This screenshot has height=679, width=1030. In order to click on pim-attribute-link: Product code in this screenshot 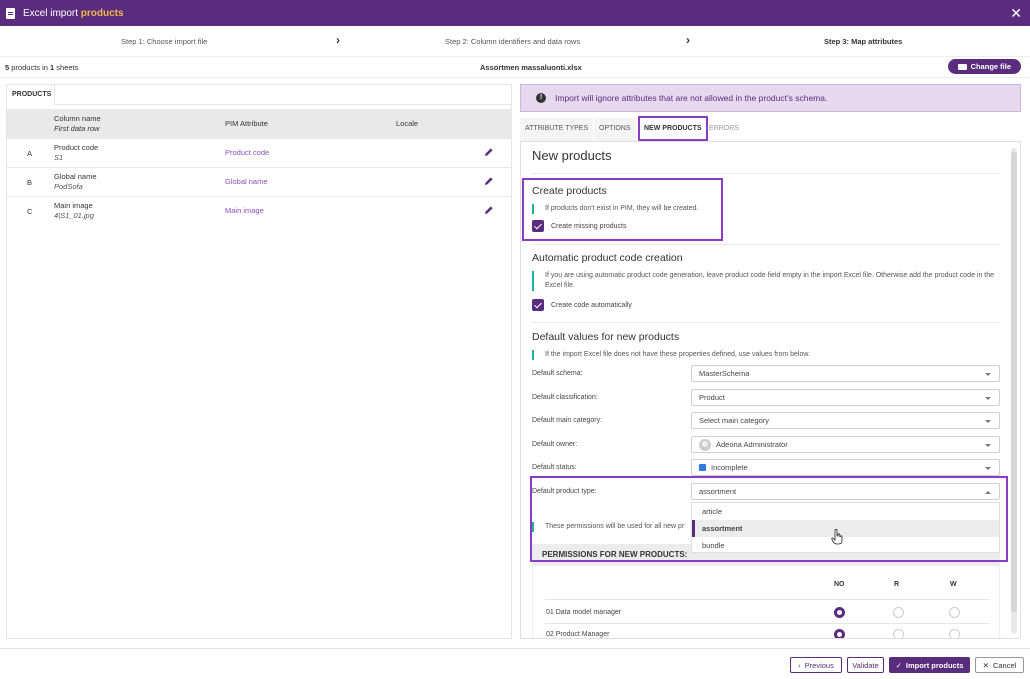, I will do `click(247, 152)`.